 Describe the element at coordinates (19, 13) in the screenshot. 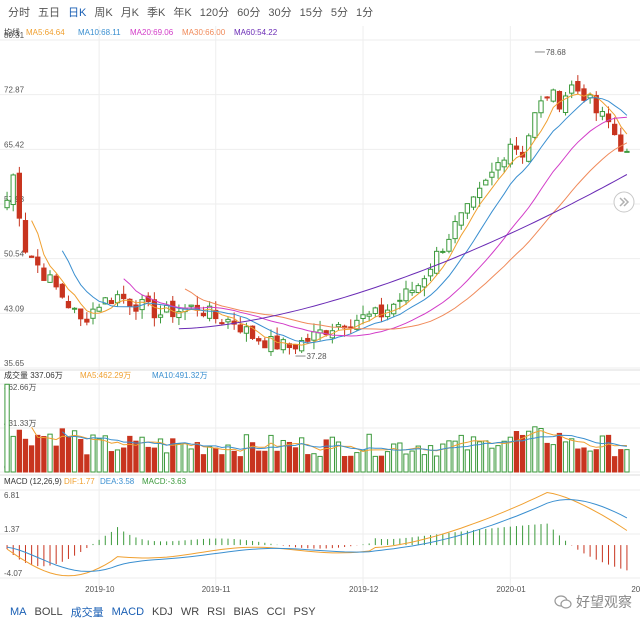

I see `period-tab-0: 分时` at that location.